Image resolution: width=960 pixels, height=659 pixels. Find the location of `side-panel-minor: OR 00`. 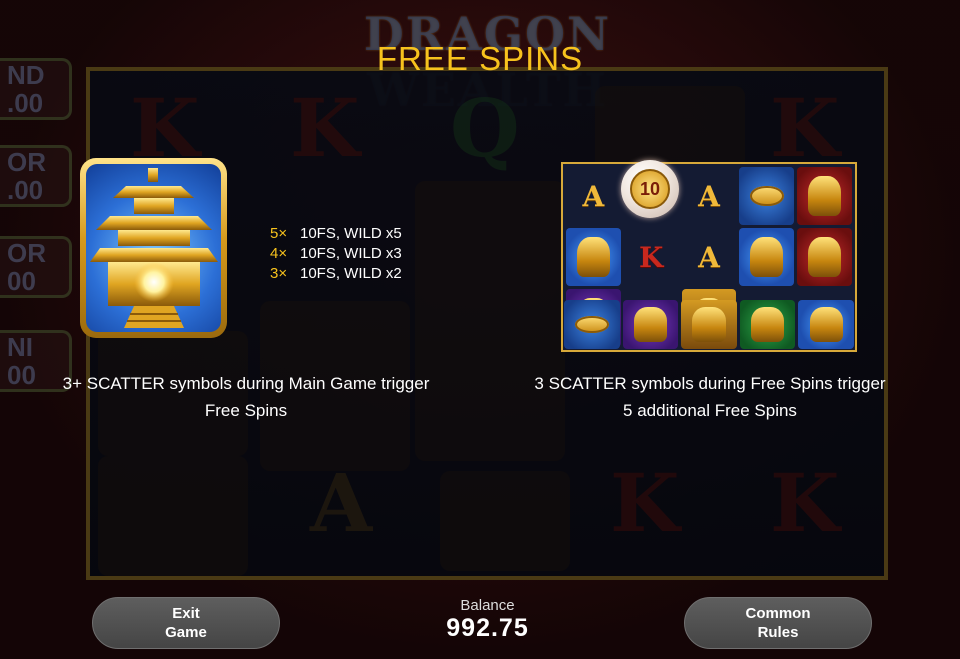

side-panel-minor: OR 00 is located at coordinates (36, 267).